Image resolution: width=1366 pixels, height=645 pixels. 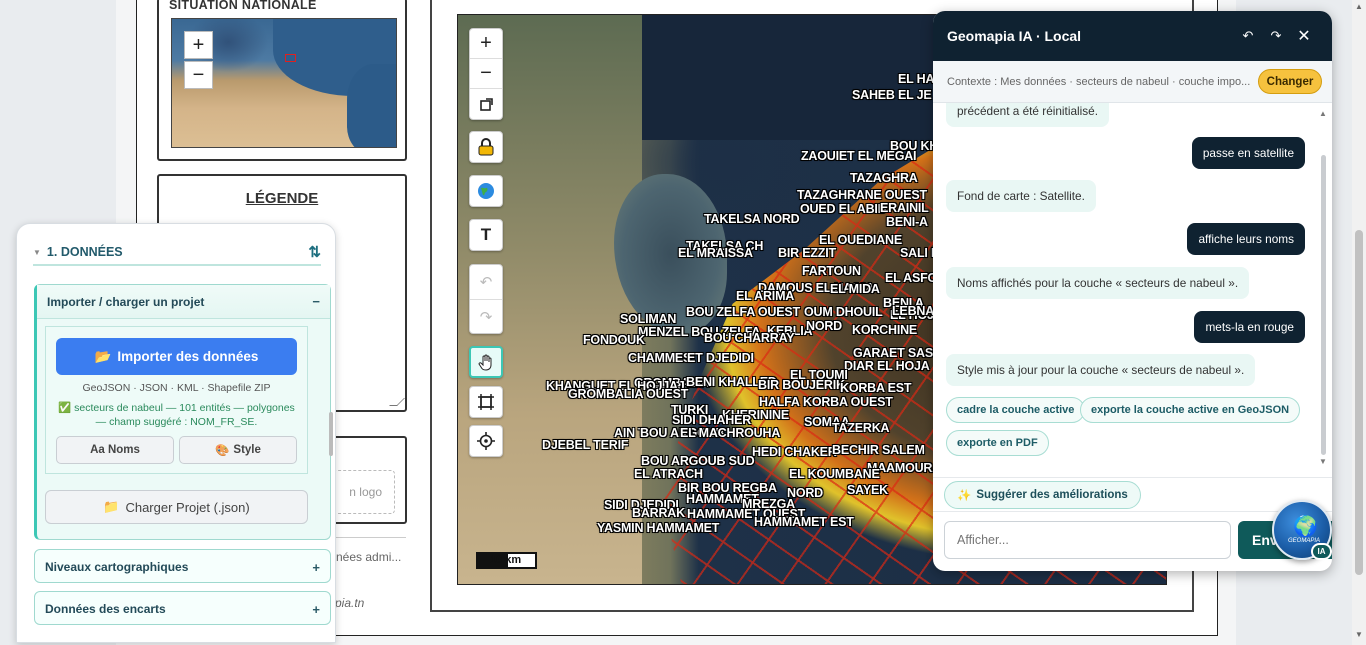 I want to click on names-button: Aa Noms, so click(x=115, y=450).